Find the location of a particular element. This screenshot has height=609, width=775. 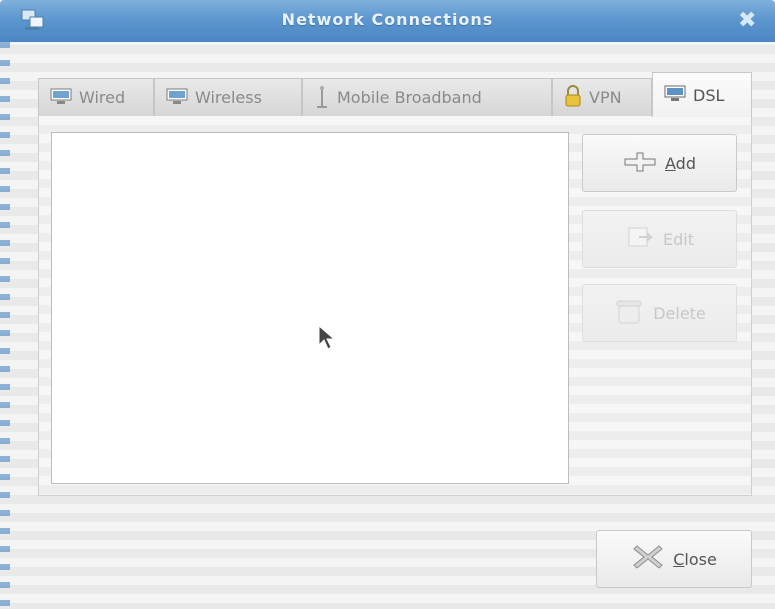

tab-label: Wireless is located at coordinates (228, 97).